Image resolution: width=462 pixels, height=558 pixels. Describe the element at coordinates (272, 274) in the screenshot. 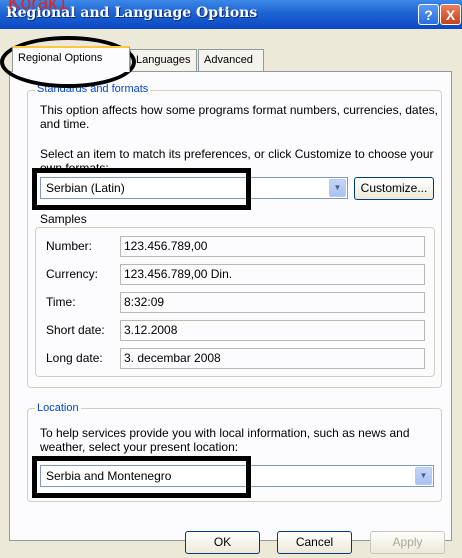

I see `sample-value-currency: 123.456.789,00 Din.` at that location.